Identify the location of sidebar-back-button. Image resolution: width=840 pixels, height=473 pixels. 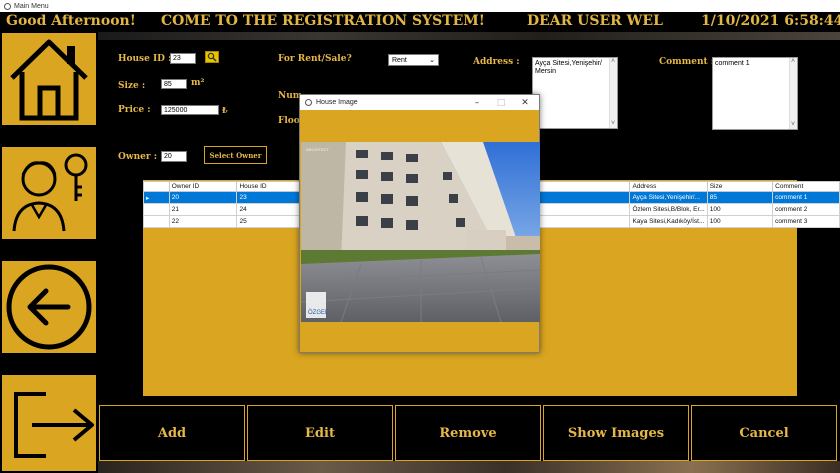
(49, 307).